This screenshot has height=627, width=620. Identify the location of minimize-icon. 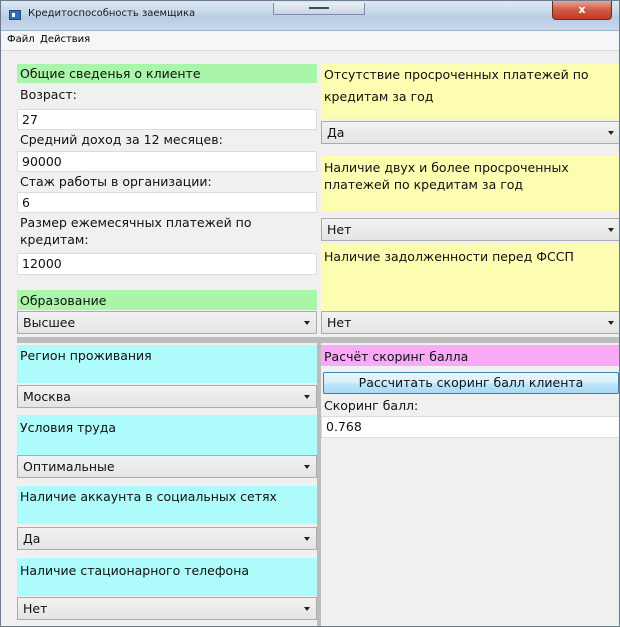
(319, 9).